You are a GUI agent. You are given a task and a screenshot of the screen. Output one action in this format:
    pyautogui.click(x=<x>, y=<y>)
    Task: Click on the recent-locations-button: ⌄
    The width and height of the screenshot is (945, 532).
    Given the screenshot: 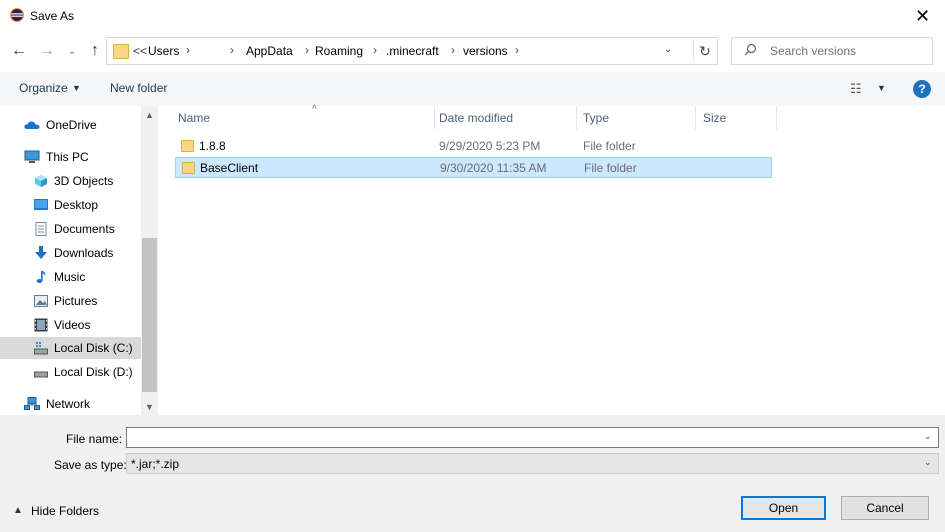 What is the action you would take?
    pyautogui.click(x=72, y=51)
    